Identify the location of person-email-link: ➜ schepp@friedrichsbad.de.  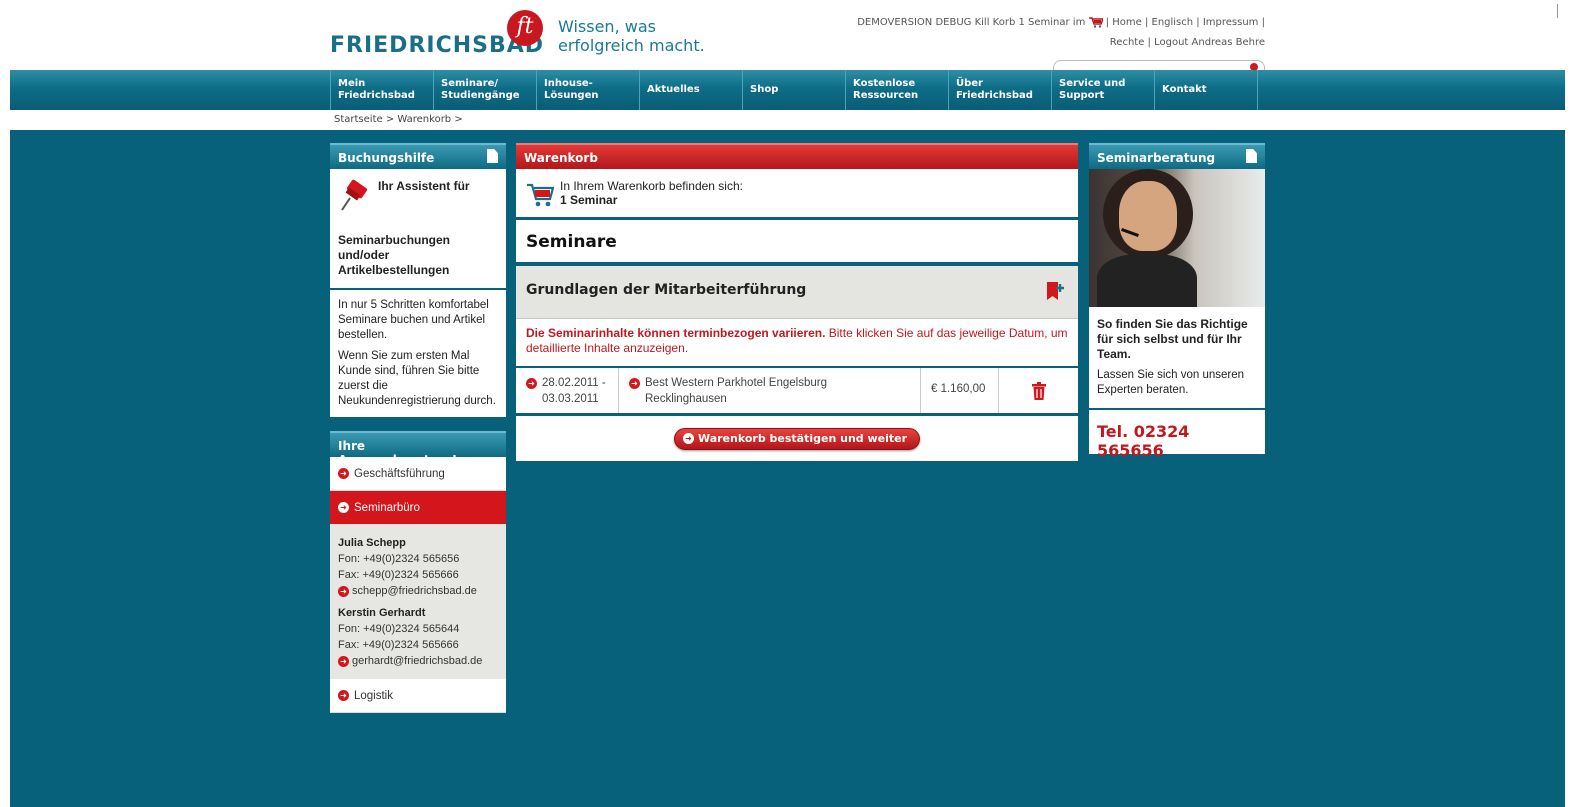
(418, 591).